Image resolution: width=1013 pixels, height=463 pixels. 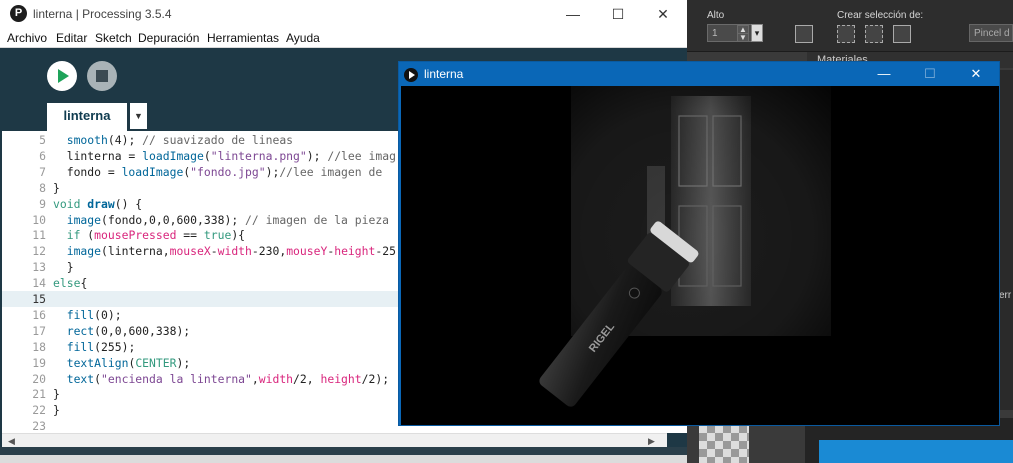 What do you see at coordinates (11, 441) in the screenshot?
I see `scroll-left-icon: ◀` at bounding box center [11, 441].